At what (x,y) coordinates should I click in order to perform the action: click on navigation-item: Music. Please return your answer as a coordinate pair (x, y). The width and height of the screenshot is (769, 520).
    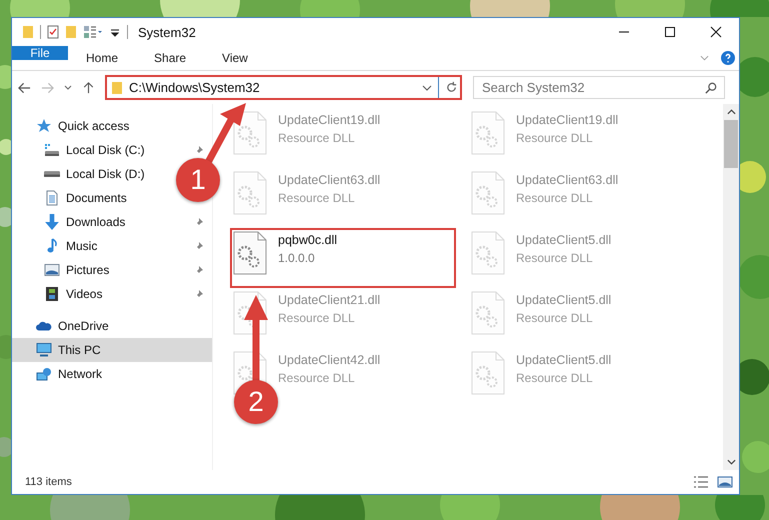
    Looking at the image, I should click on (57, 246).